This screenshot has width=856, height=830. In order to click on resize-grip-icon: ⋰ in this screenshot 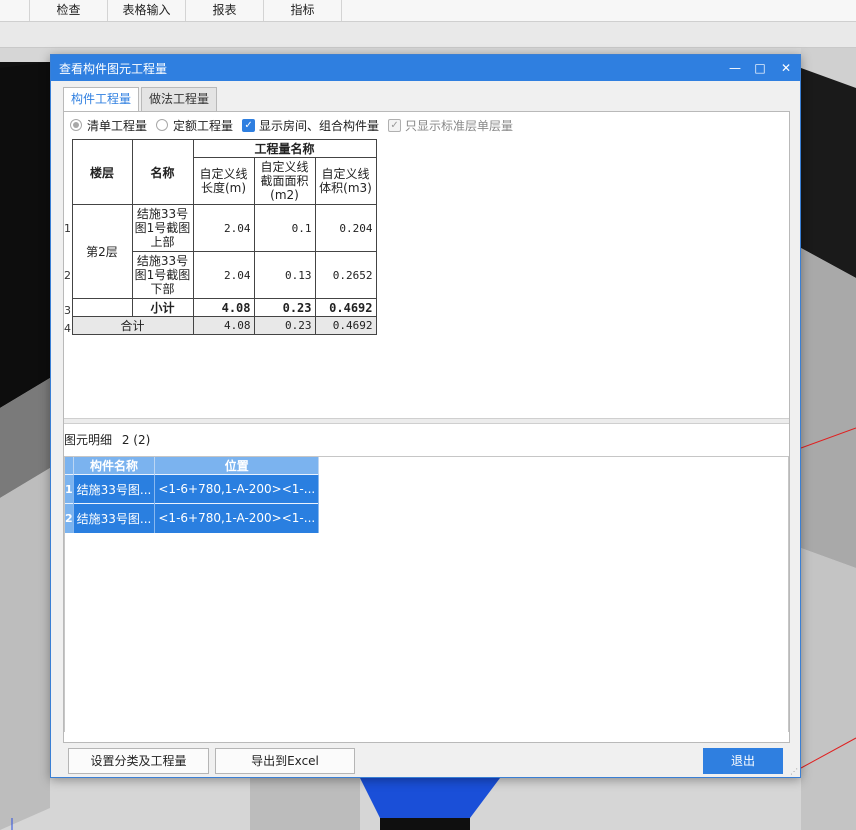, I will do `click(794, 771)`.